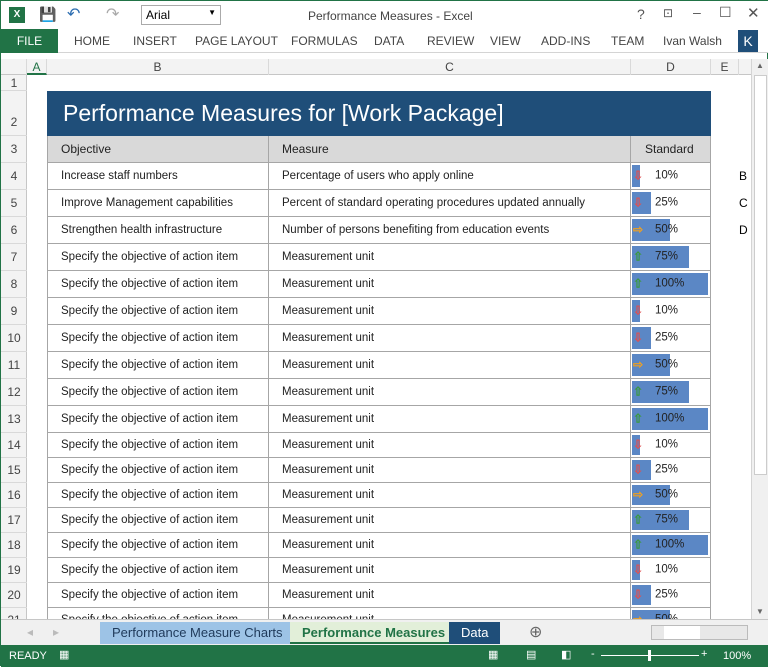 The image size is (768, 667). I want to click on zoom-slider-thumb, so click(649, 655).